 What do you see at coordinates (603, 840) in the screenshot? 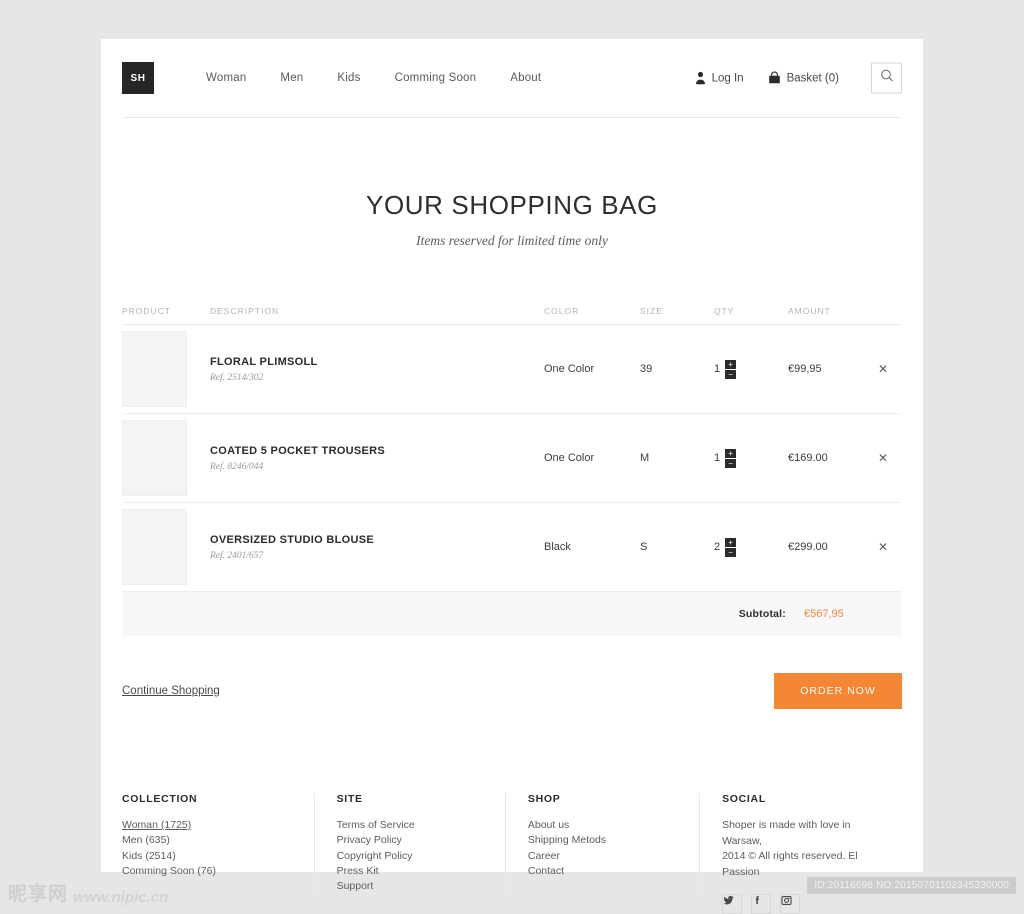
I see `footer-link-shipping-metods: Shipping Metods` at bounding box center [603, 840].